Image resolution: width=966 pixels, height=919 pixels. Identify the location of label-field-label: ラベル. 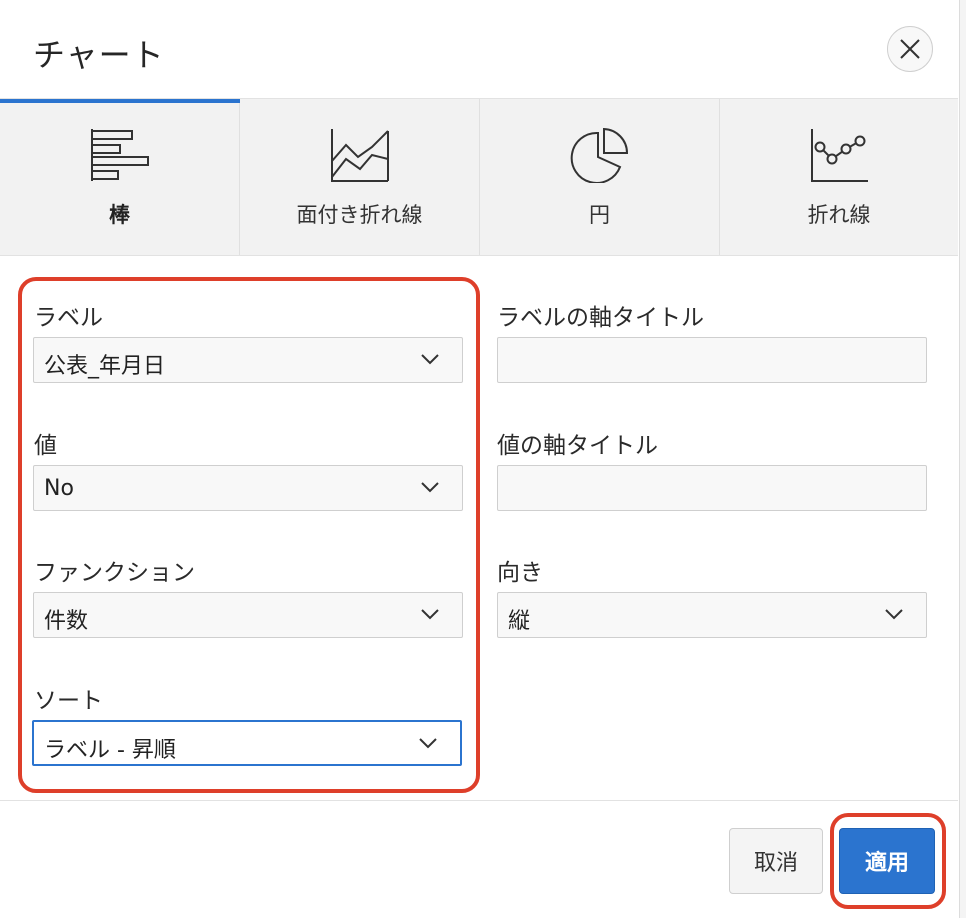
(68, 318).